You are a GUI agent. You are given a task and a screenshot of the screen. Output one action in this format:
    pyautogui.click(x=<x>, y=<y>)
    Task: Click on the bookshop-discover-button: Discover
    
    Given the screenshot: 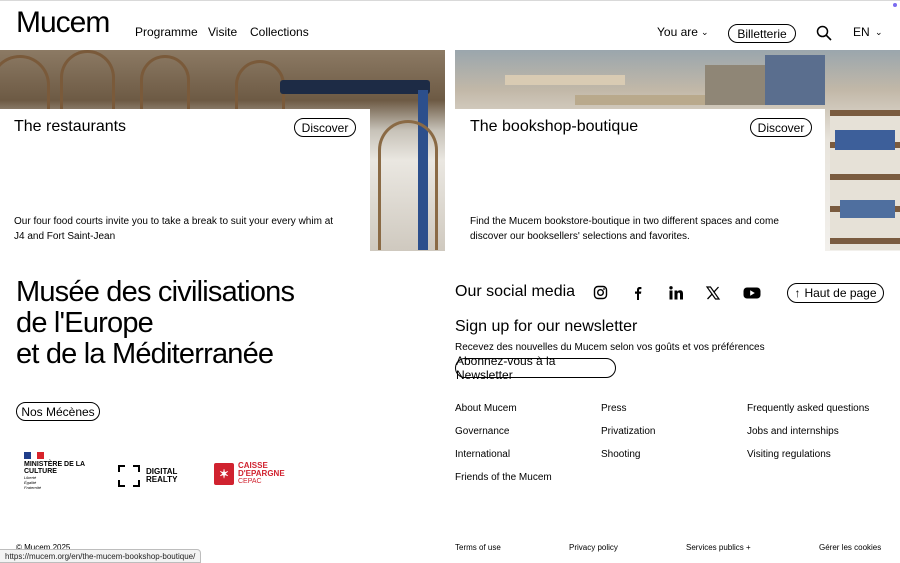 What is the action you would take?
    pyautogui.click(x=781, y=127)
    